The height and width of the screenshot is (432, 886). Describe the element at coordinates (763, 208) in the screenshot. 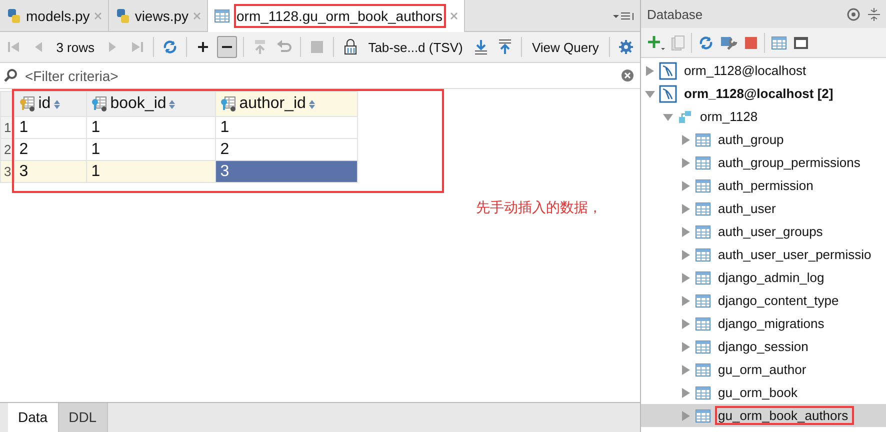

I see `tree-item: auth_user` at that location.